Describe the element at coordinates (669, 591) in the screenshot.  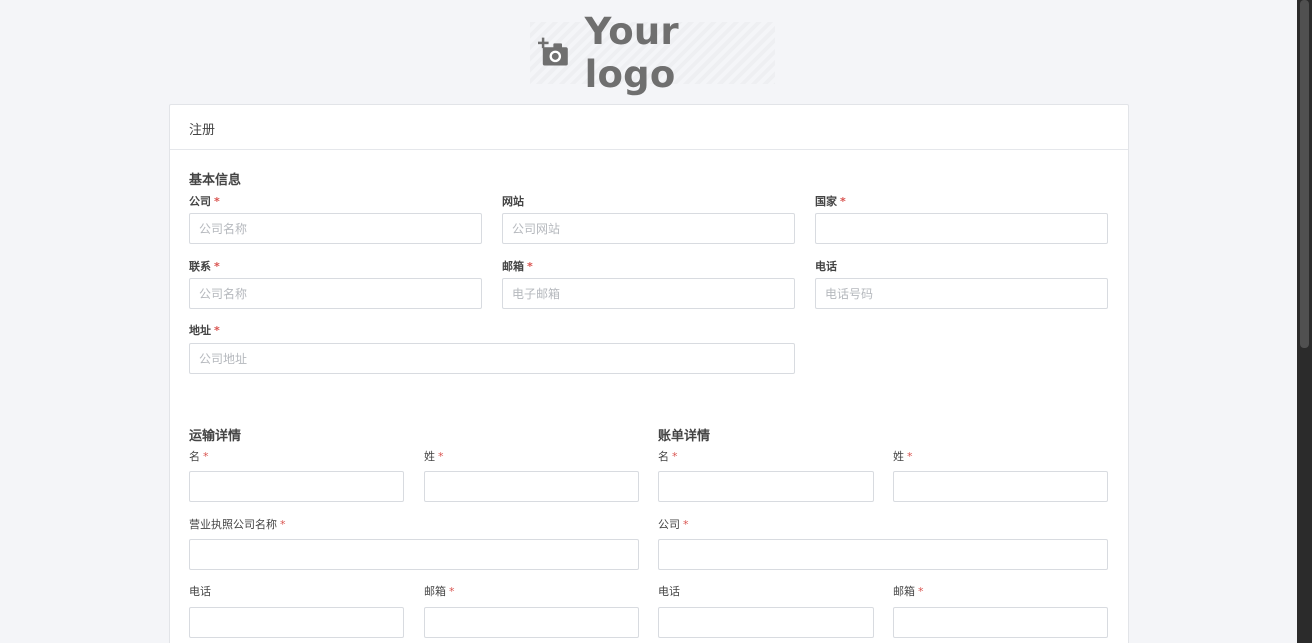
I see `billing-phone-label: 电话` at that location.